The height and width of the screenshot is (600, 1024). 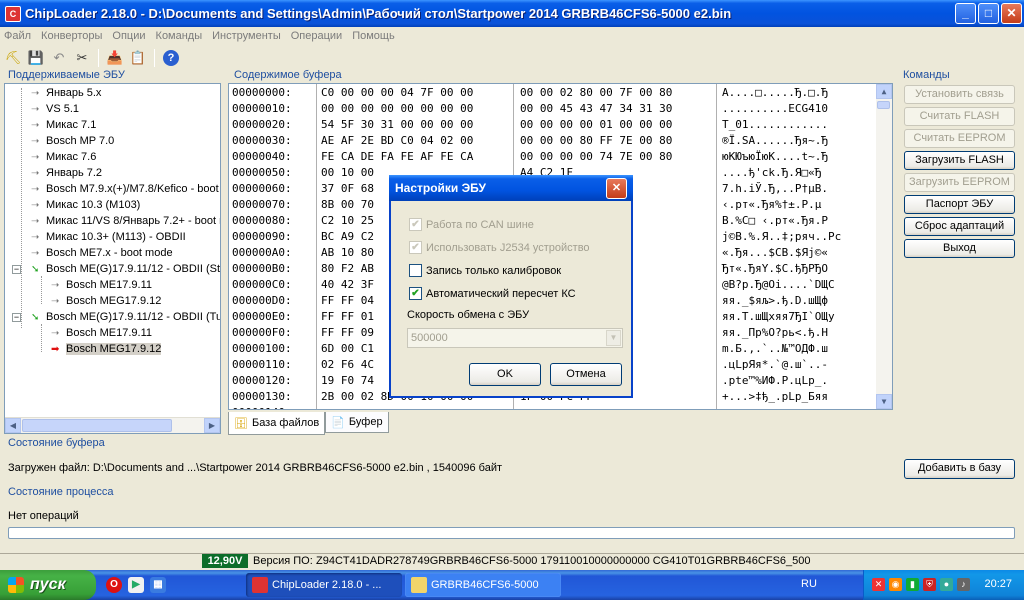 What do you see at coordinates (884, 91) in the screenshot?
I see `scroll-up-icon: ▲` at bounding box center [884, 91].